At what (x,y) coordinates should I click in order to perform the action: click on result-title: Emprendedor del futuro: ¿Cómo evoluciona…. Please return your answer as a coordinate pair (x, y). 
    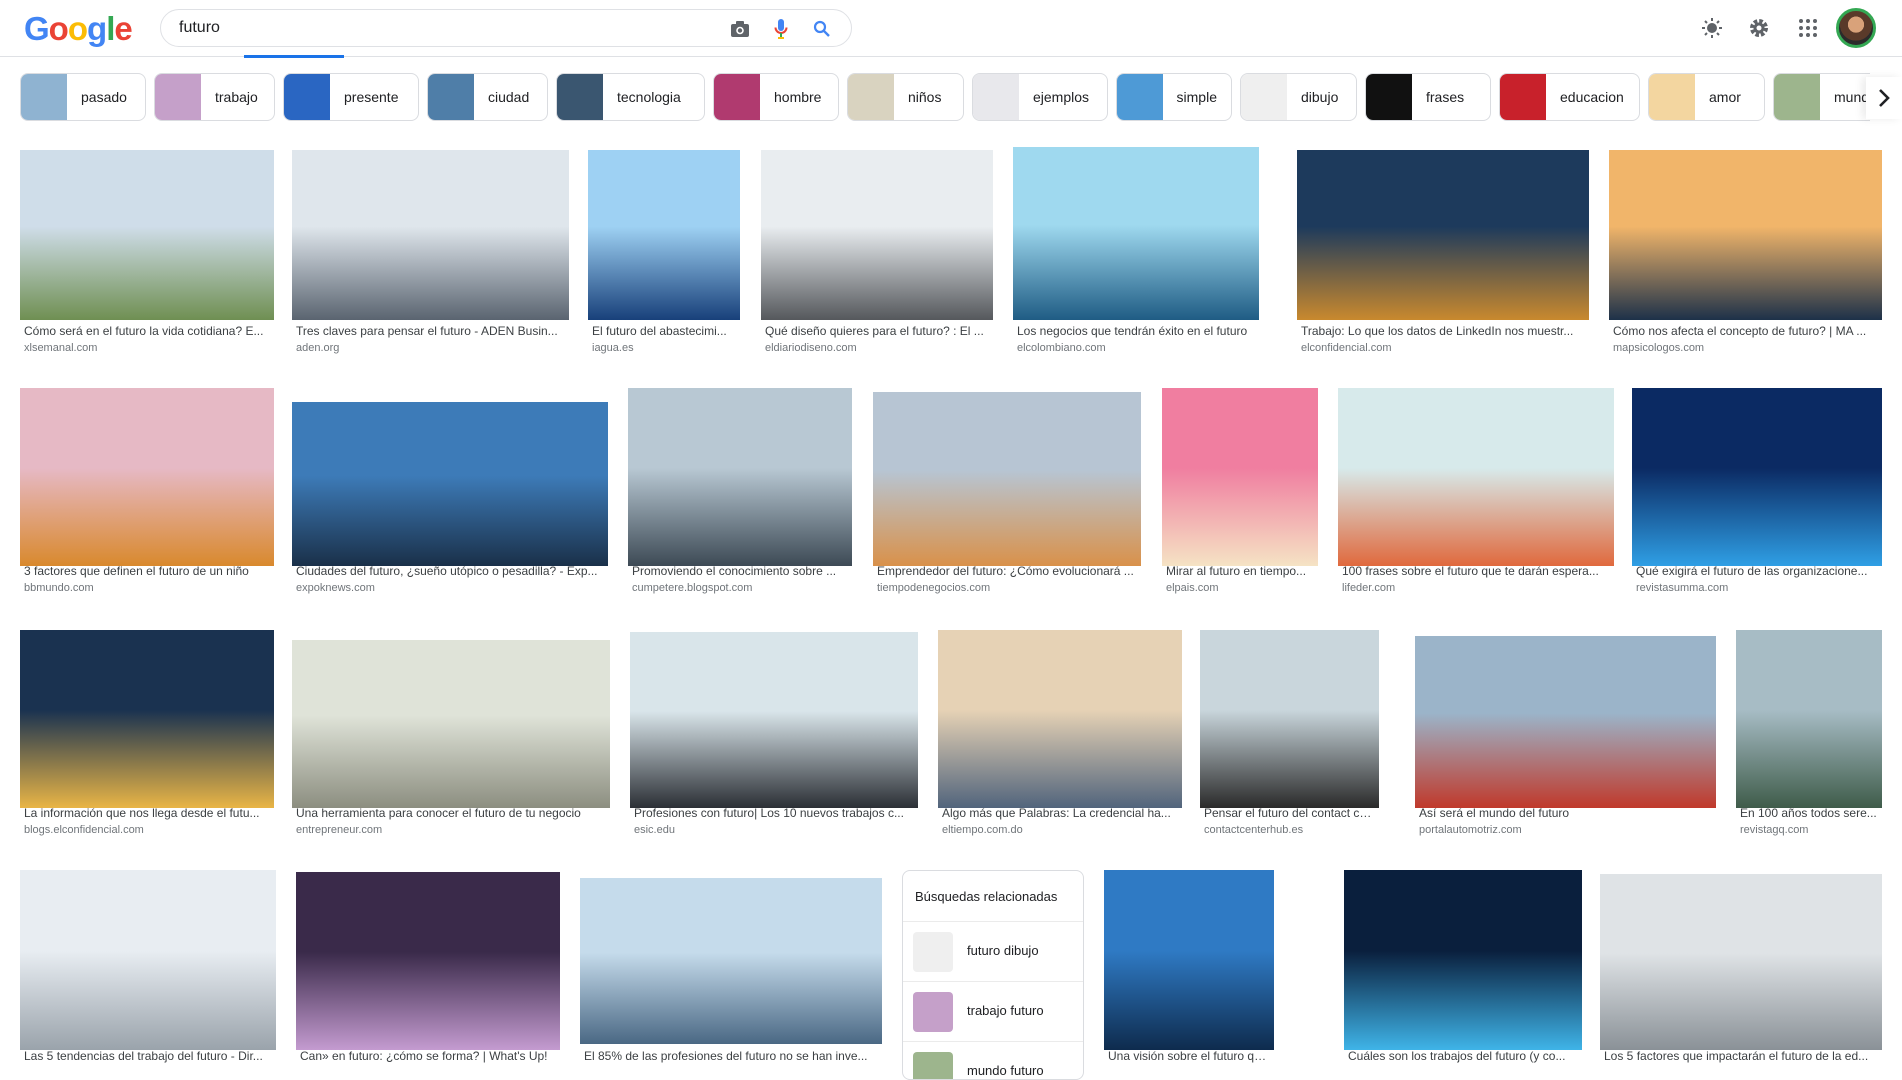
    Looking at the image, I should click on (1008, 571).